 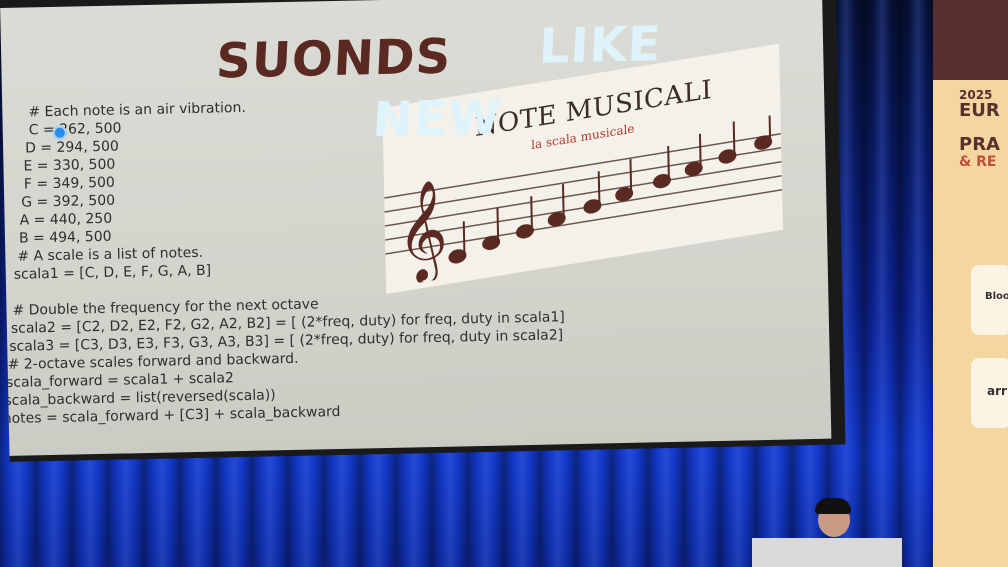 What do you see at coordinates (978, 162) in the screenshot?
I see `banner-line-3: & RE` at bounding box center [978, 162].